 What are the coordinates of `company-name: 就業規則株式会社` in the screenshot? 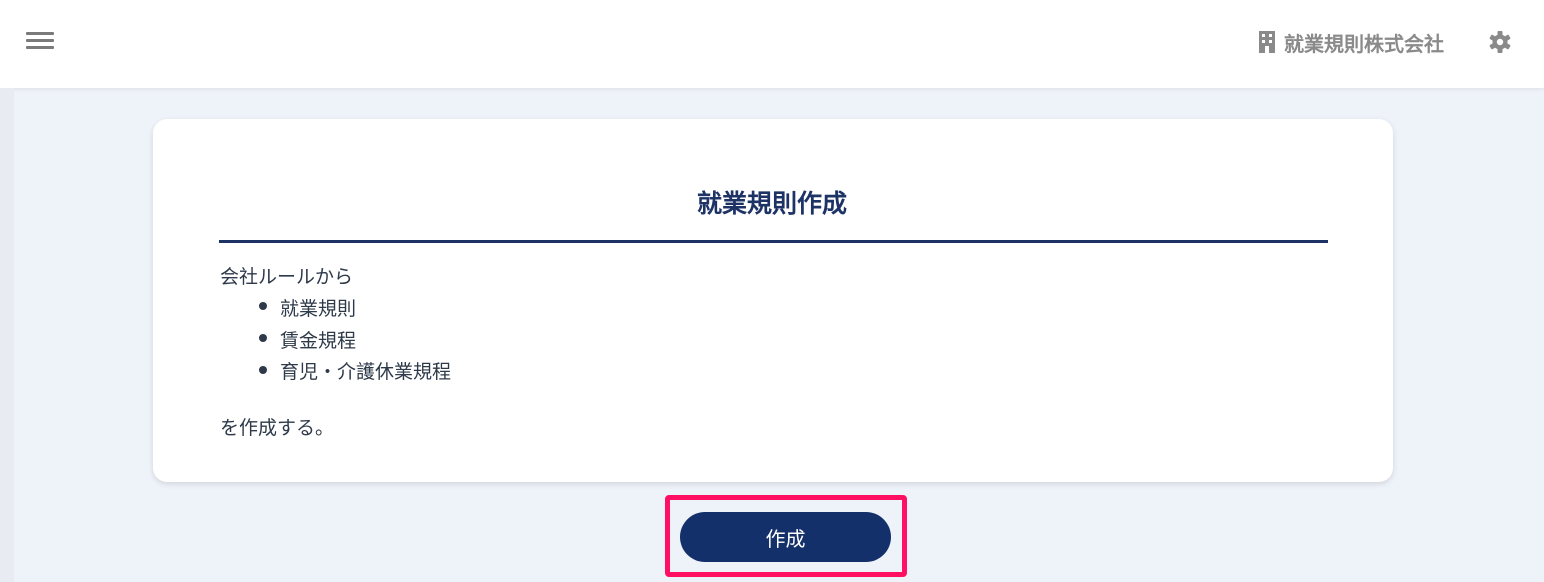 It's located at (1364, 43).